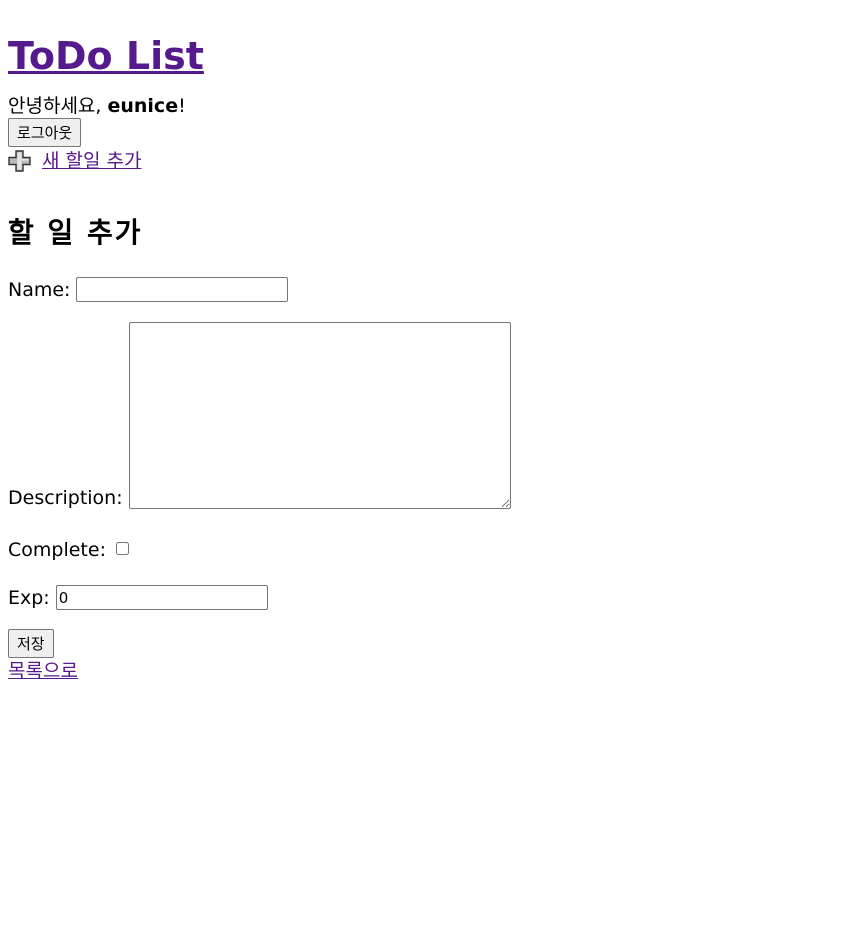 Image resolution: width=856 pixels, height=948 pixels. I want to click on save-button: 저장, so click(31, 643).